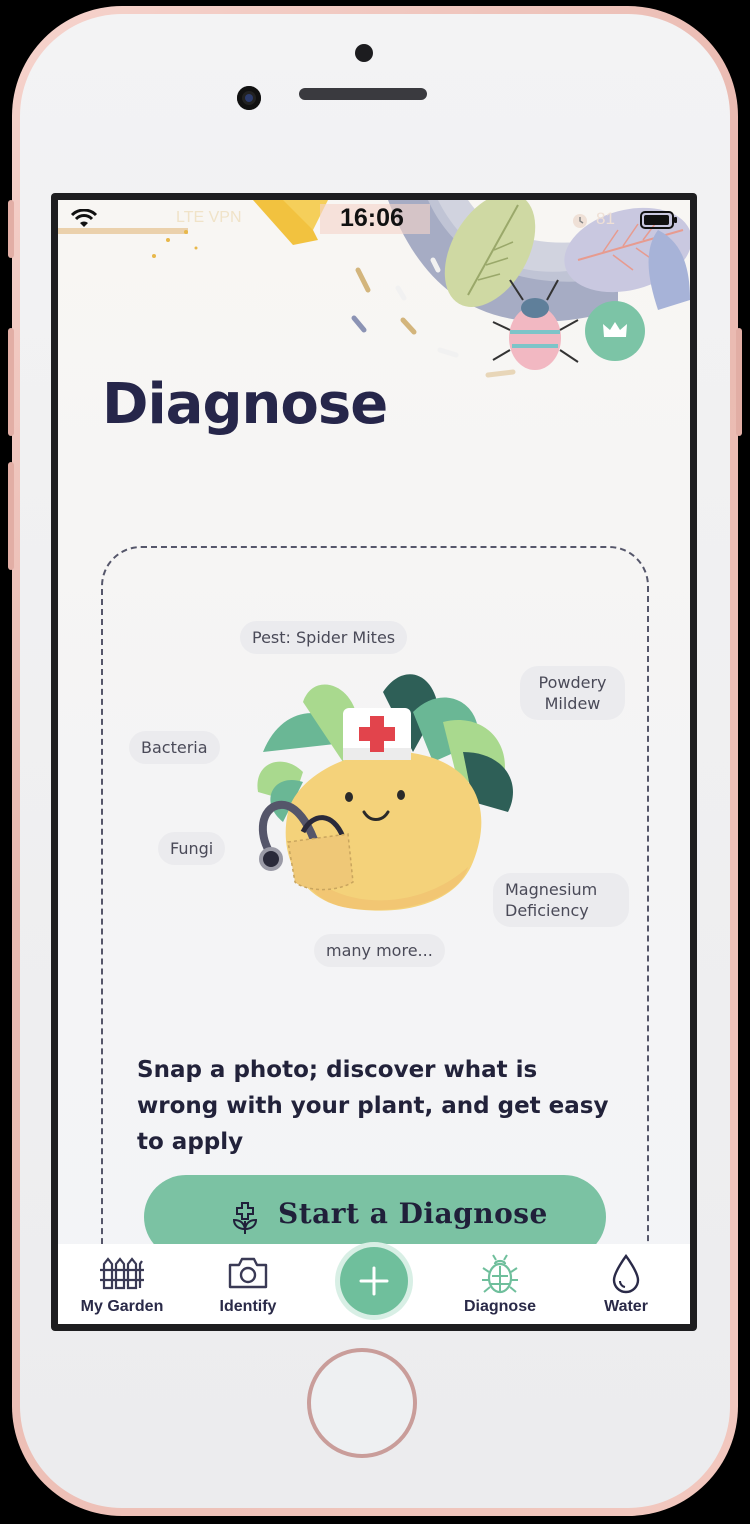  What do you see at coordinates (245, 404) in the screenshot?
I see `page-title: Diagnose` at bounding box center [245, 404].